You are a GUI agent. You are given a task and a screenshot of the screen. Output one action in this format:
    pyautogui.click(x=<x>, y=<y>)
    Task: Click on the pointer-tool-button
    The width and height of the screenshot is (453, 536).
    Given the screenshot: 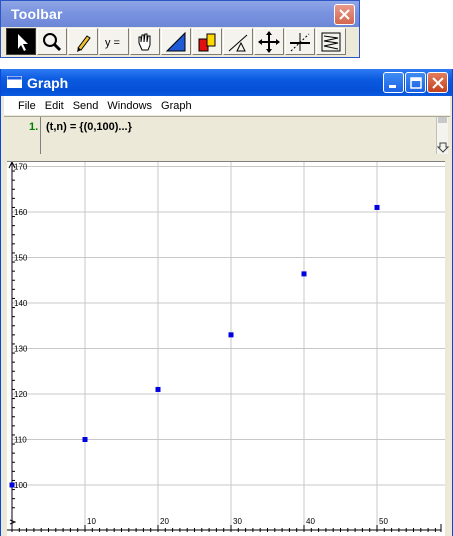 What is the action you would take?
    pyautogui.click(x=21, y=41)
    